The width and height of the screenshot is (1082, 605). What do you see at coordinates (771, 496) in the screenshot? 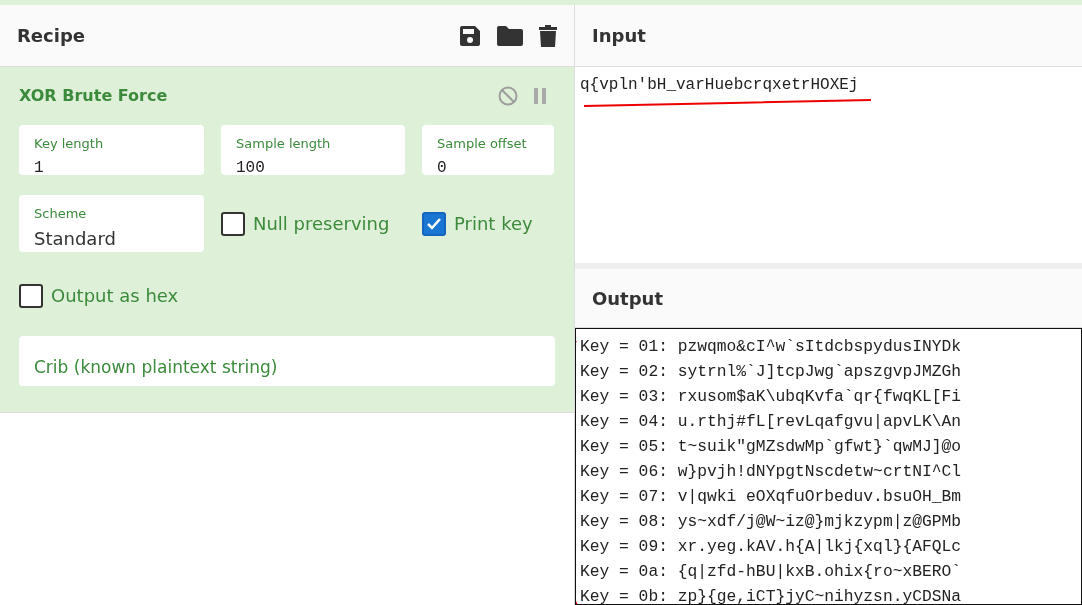
I see `output-line: Key = 07: v|qwki eOXqfuOrbeduv.bsuOH_Bm` at bounding box center [771, 496].